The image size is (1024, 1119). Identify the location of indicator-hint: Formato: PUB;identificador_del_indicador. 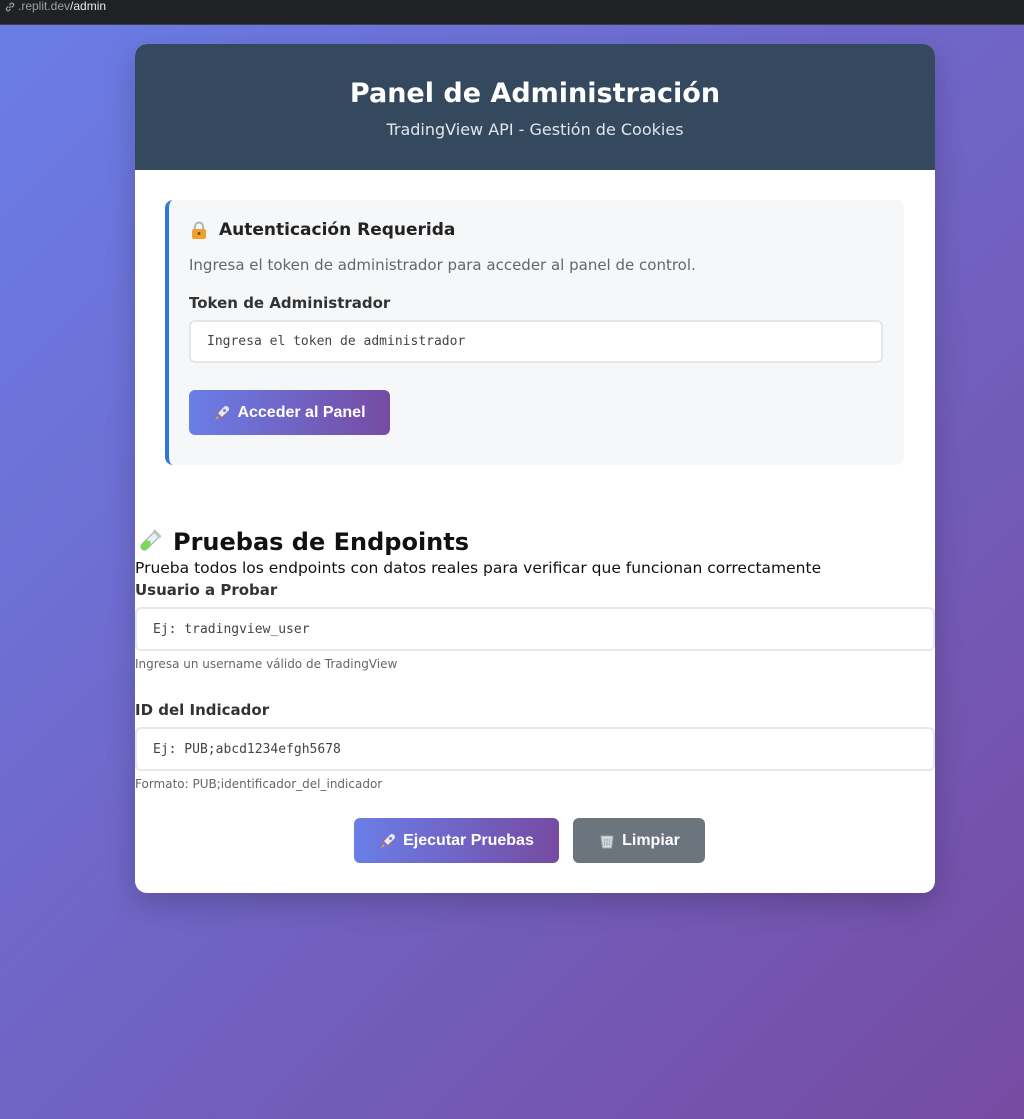
(259, 784).